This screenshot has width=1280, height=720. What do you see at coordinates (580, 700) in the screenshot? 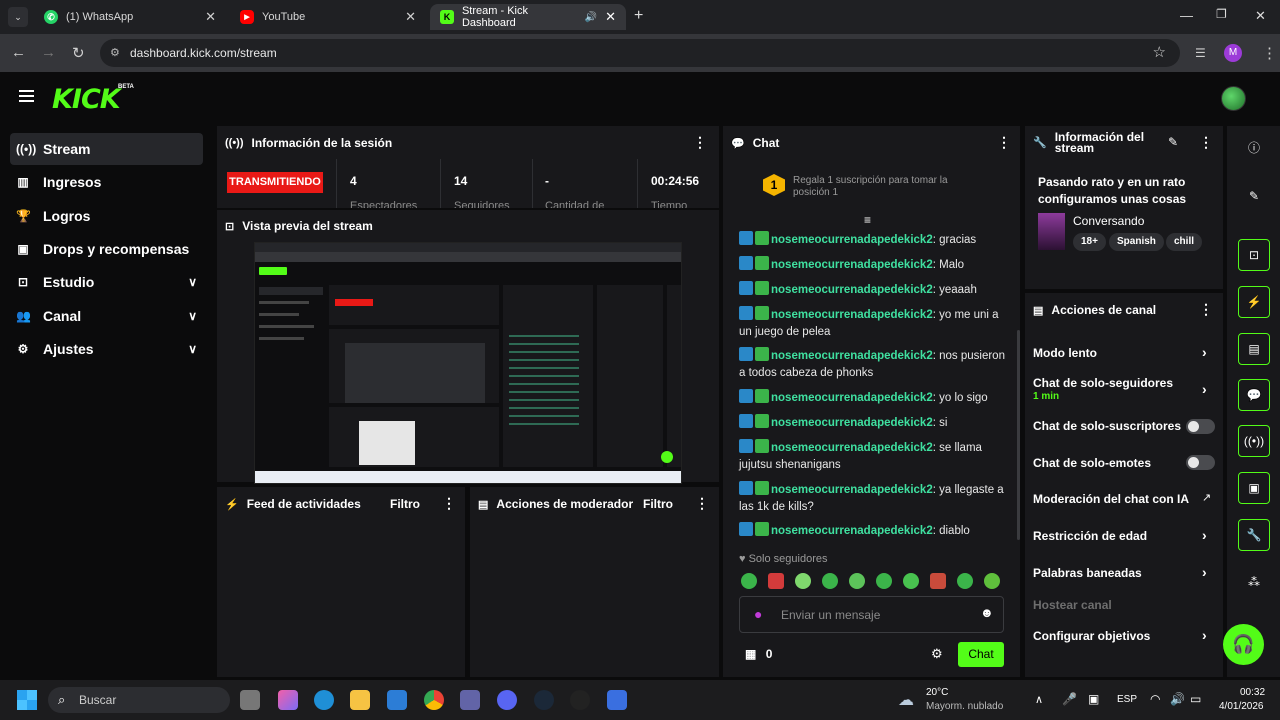
I see `obs-icon` at bounding box center [580, 700].